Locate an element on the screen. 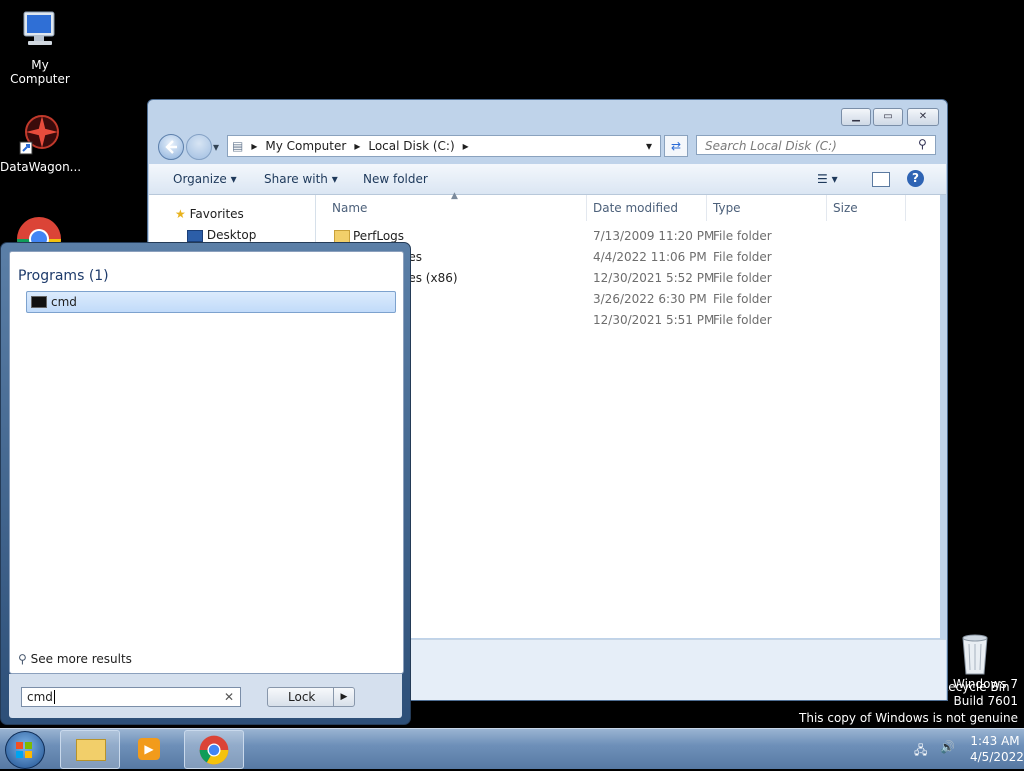 This screenshot has width=1024, height=771. forward-button is located at coordinates (199, 147).